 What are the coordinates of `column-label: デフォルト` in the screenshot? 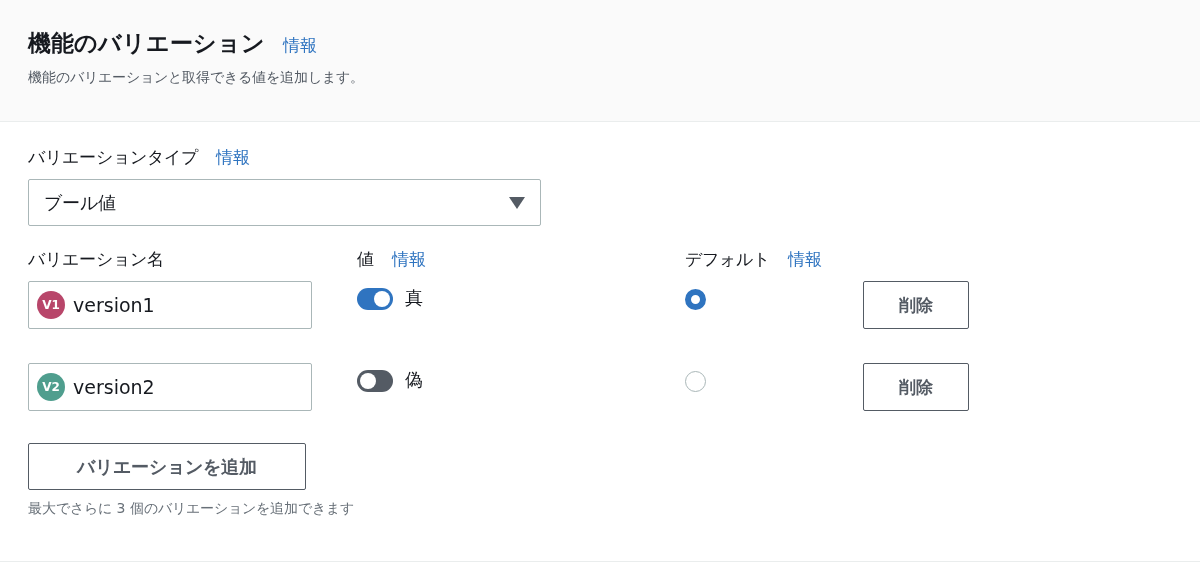 It's located at (727, 259).